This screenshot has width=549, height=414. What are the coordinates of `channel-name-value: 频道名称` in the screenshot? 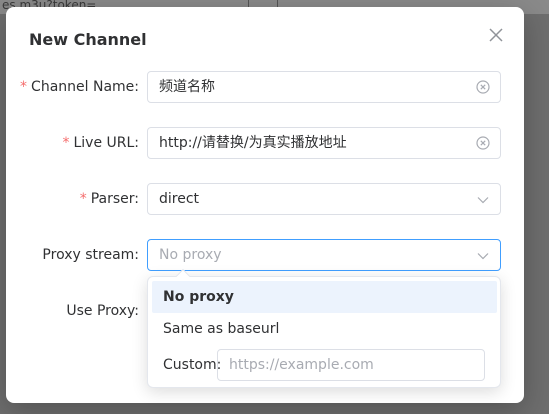 It's located at (187, 87).